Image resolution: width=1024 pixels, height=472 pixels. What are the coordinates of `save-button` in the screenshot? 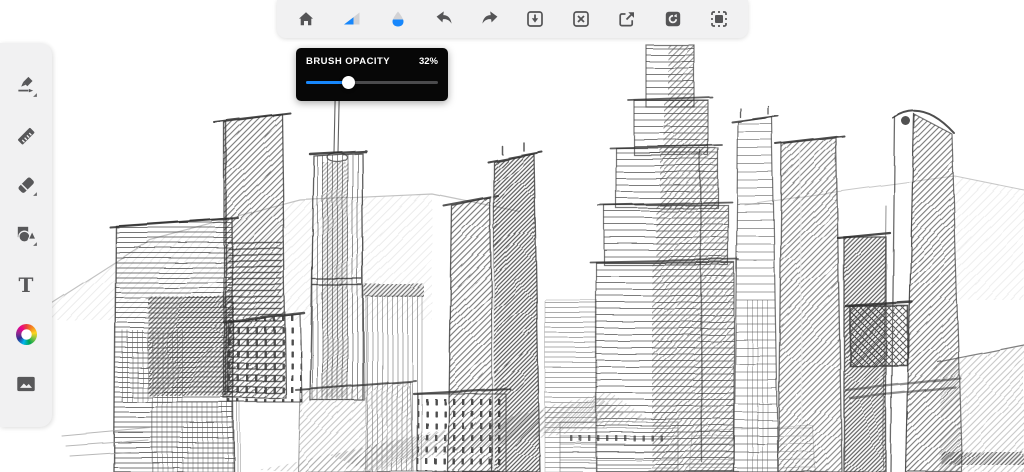 It's located at (535, 19).